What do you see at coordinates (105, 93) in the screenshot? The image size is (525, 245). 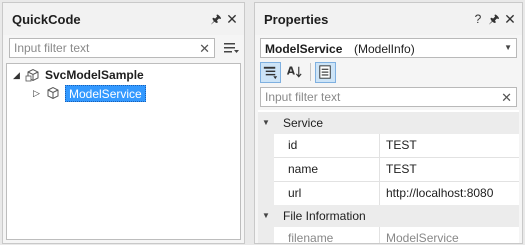 I see `tree-node-label: ModelService` at bounding box center [105, 93].